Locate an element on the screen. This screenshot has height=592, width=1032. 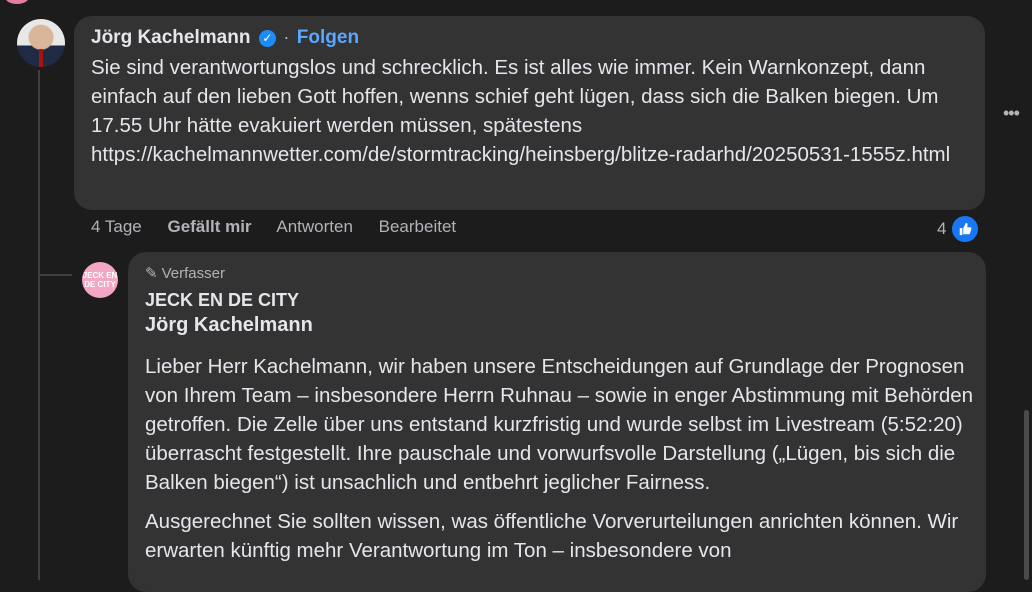
comment-actions: 4 Tage Gefällt mir Antworten Bearbeitet is located at coordinates (284, 227).